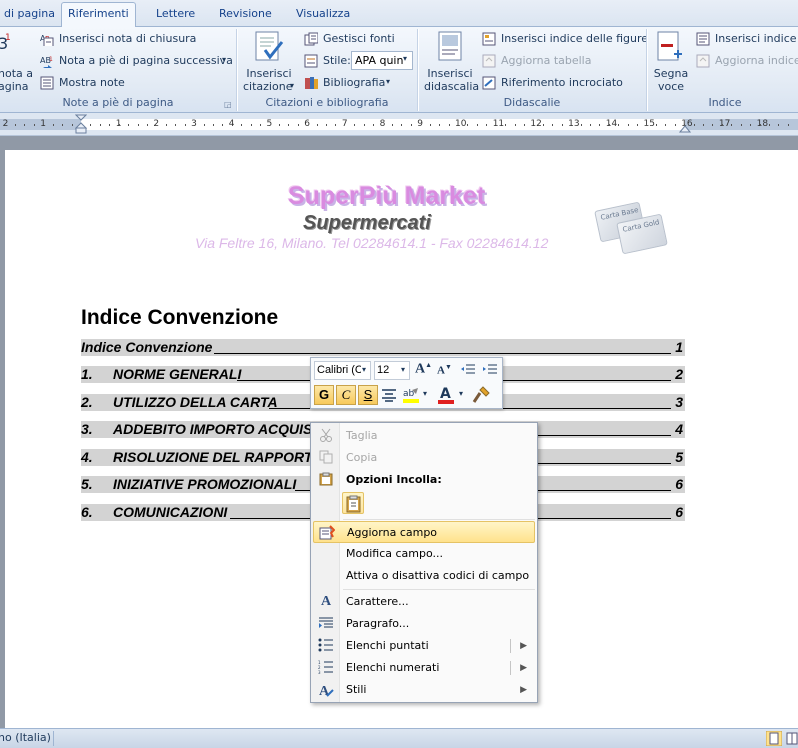 This screenshot has height=748, width=798. Describe the element at coordinates (392, 532) in the screenshot. I see `menu-item-update-field-label: Aggiorna campo` at that location.